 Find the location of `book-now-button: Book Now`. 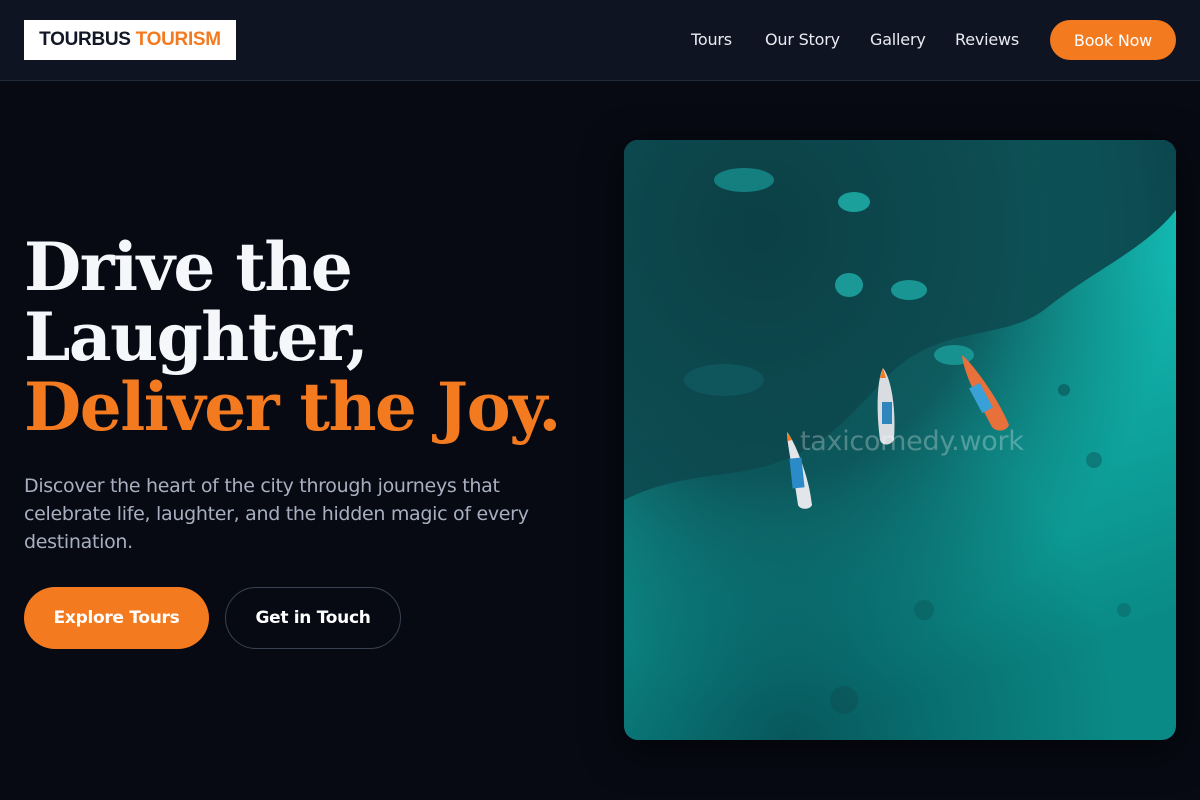

book-now-button: Book Now is located at coordinates (1113, 40).